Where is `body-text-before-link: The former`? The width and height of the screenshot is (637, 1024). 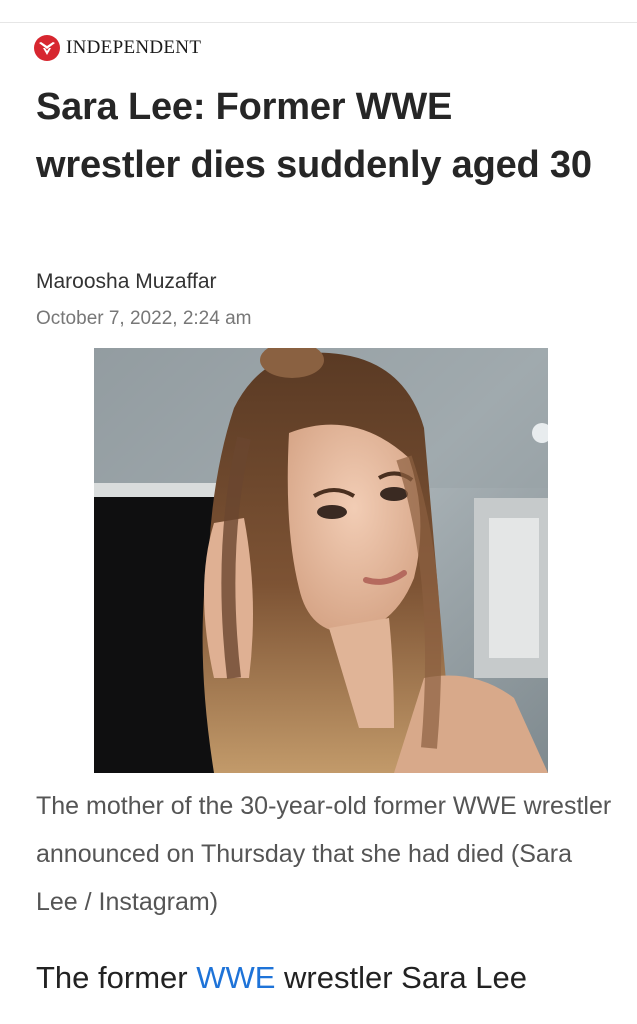 body-text-before-link: The former is located at coordinates (116, 977).